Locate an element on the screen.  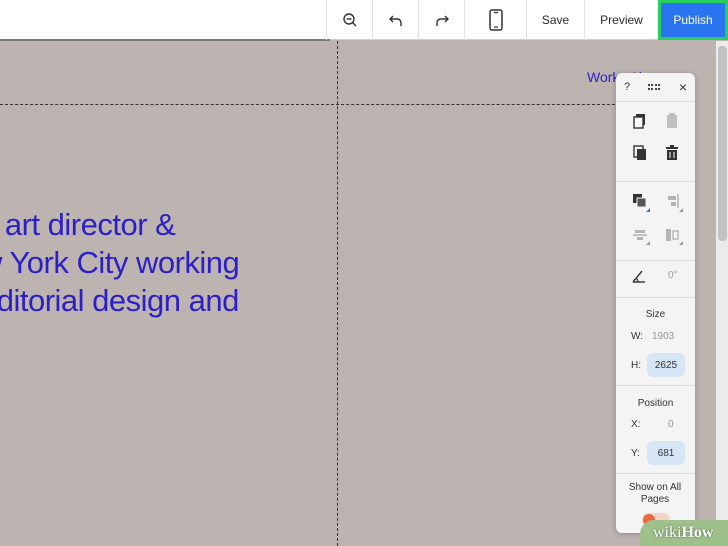
rotate-icon is located at coordinates (639, 276).